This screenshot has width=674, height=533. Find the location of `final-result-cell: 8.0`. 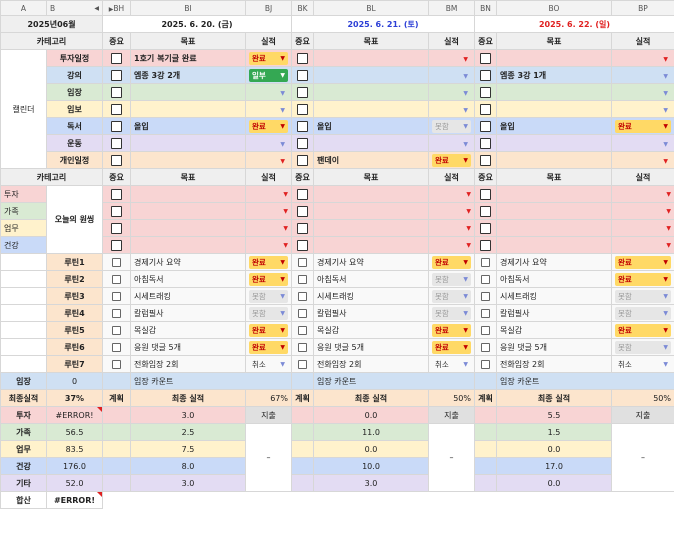

final-result-cell: 8.0 is located at coordinates (188, 466).